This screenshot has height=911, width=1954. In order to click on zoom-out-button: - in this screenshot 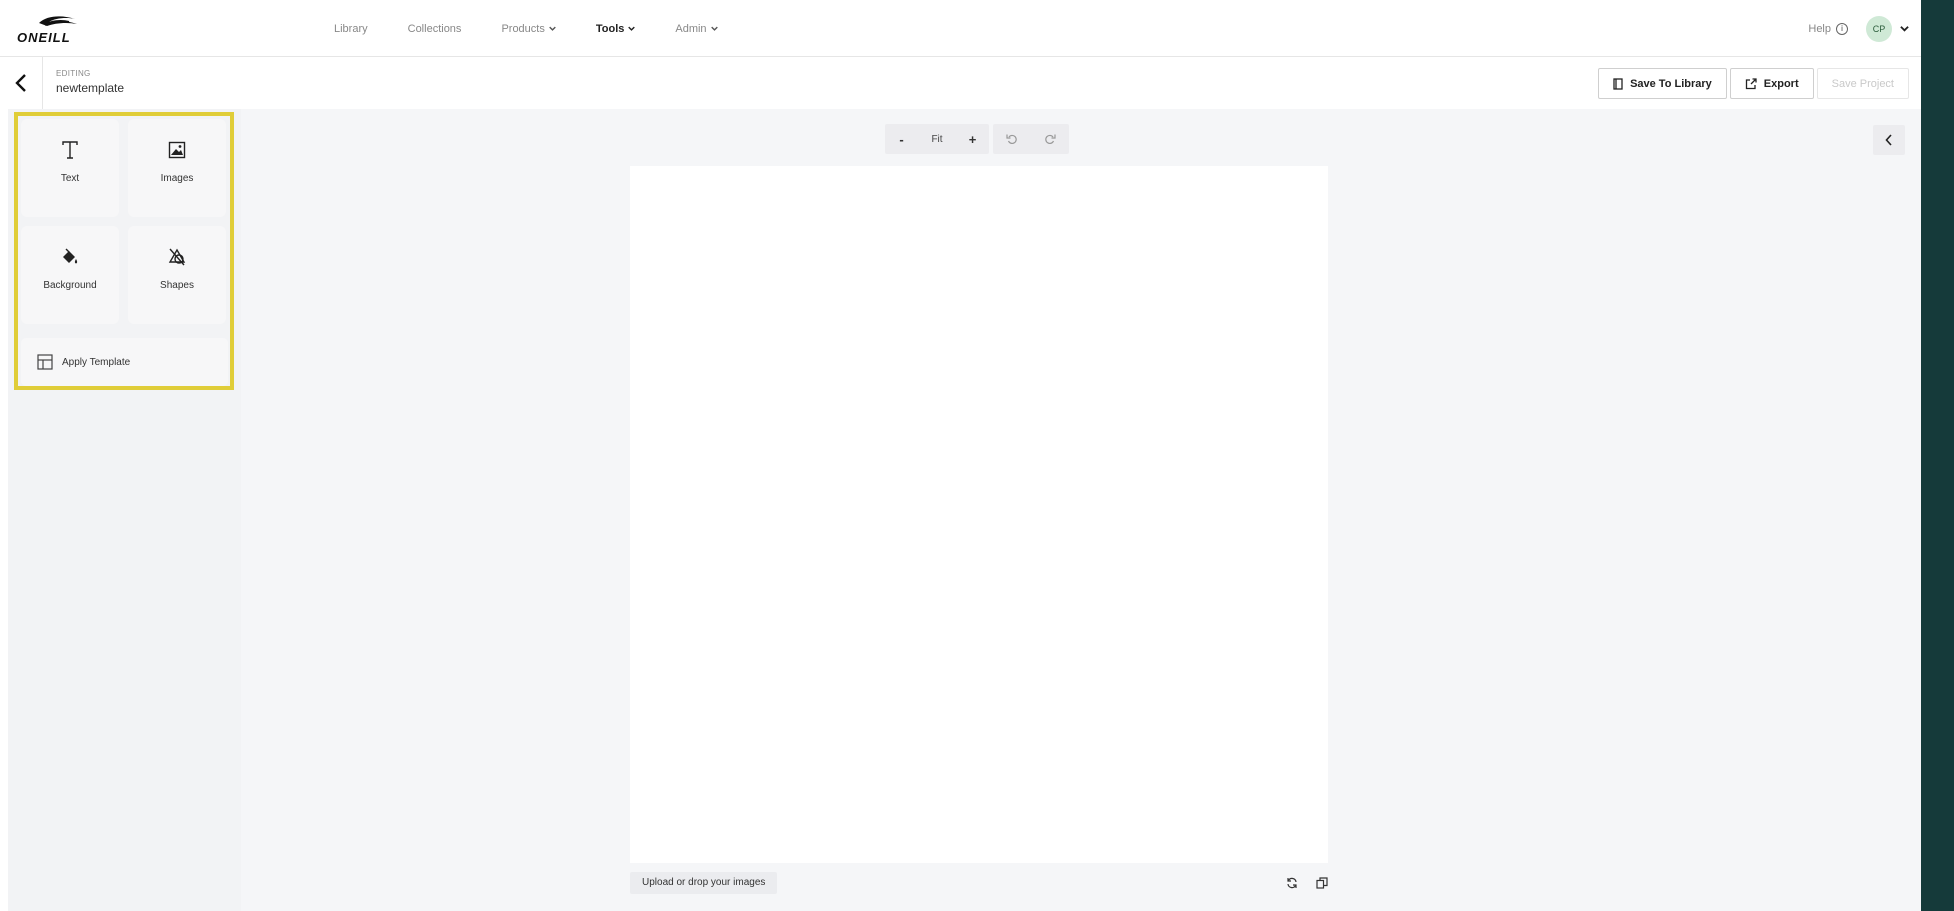, I will do `click(901, 139)`.